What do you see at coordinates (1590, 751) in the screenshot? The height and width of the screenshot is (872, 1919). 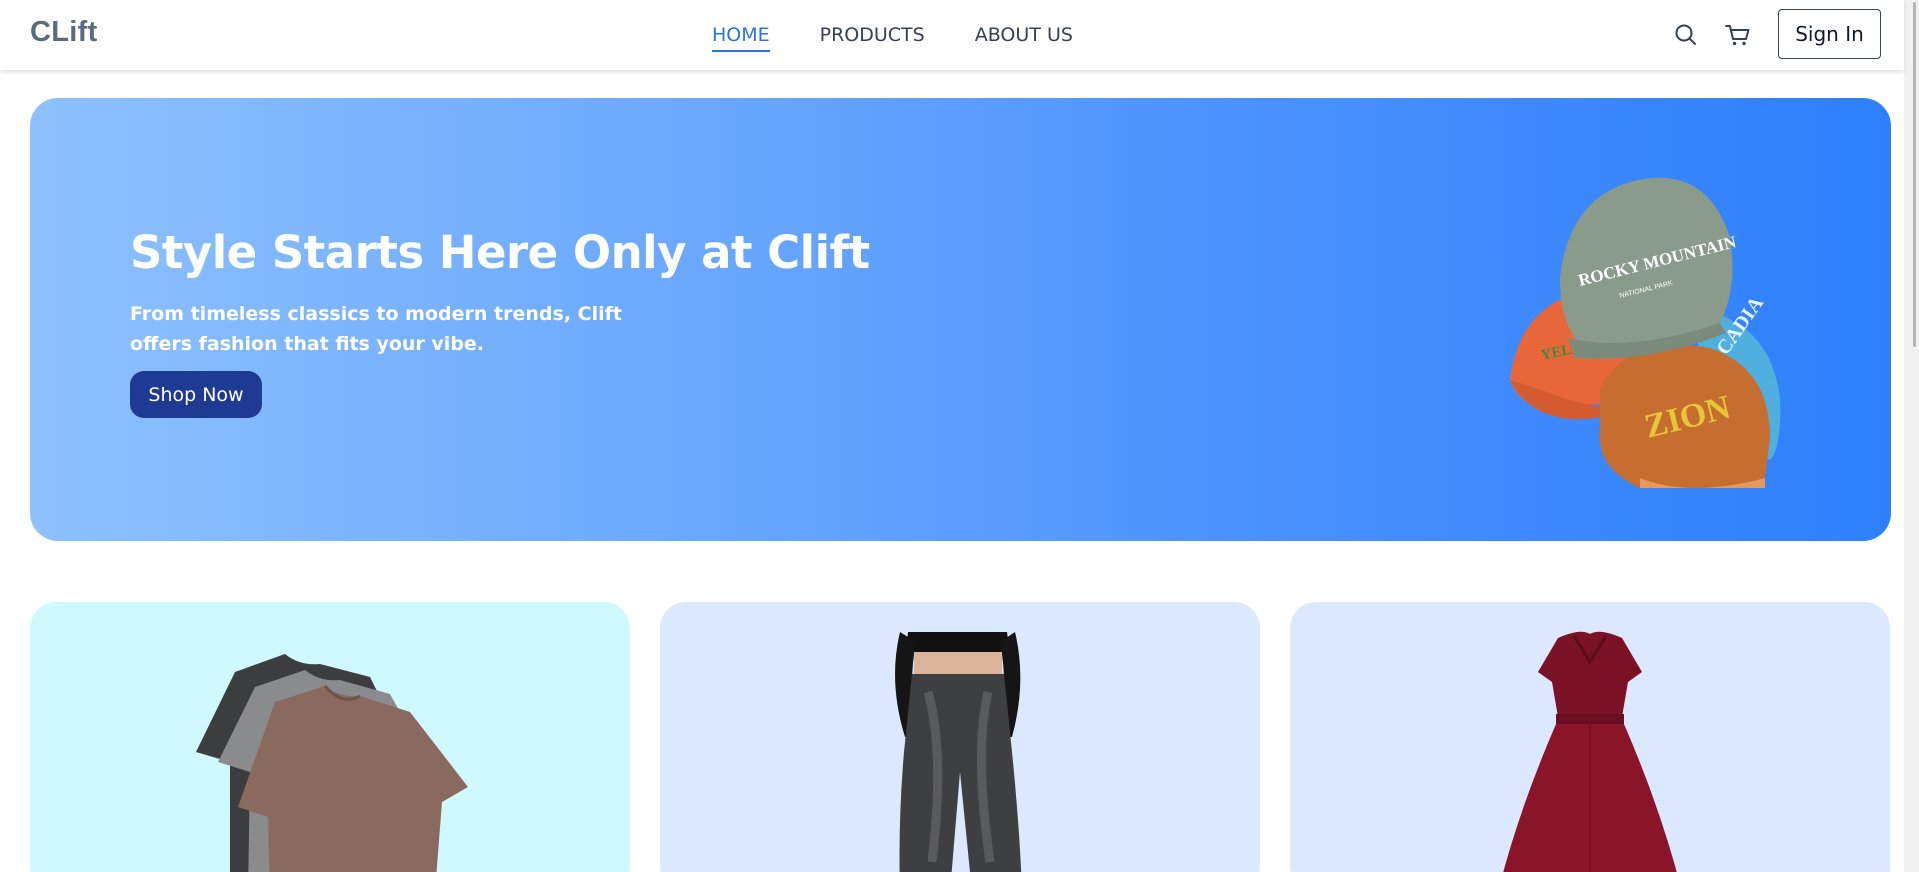 I see `dress-image` at bounding box center [1590, 751].